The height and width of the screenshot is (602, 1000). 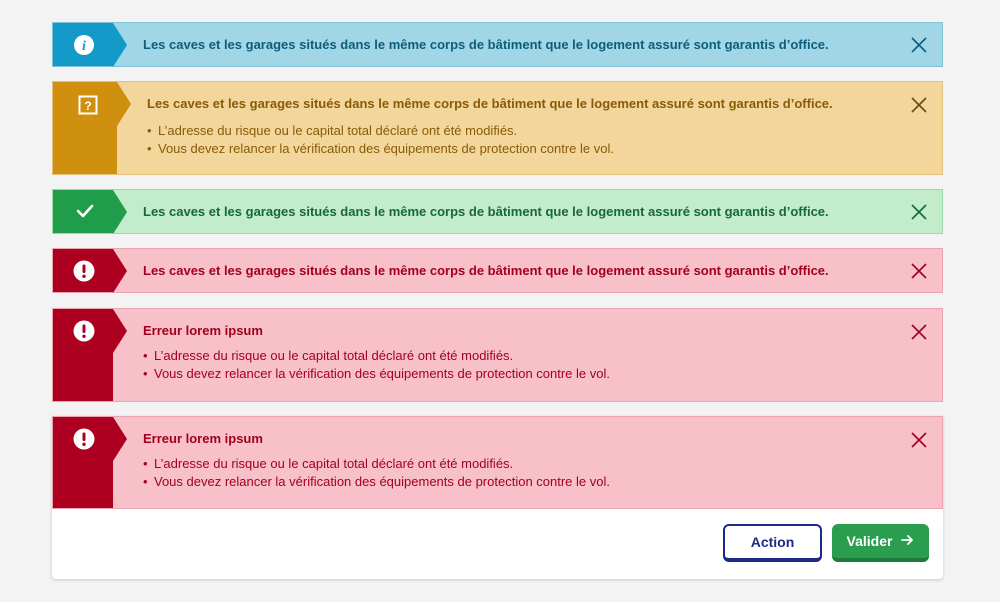 What do you see at coordinates (907, 541) in the screenshot?
I see `arrow-right-icon` at bounding box center [907, 541].